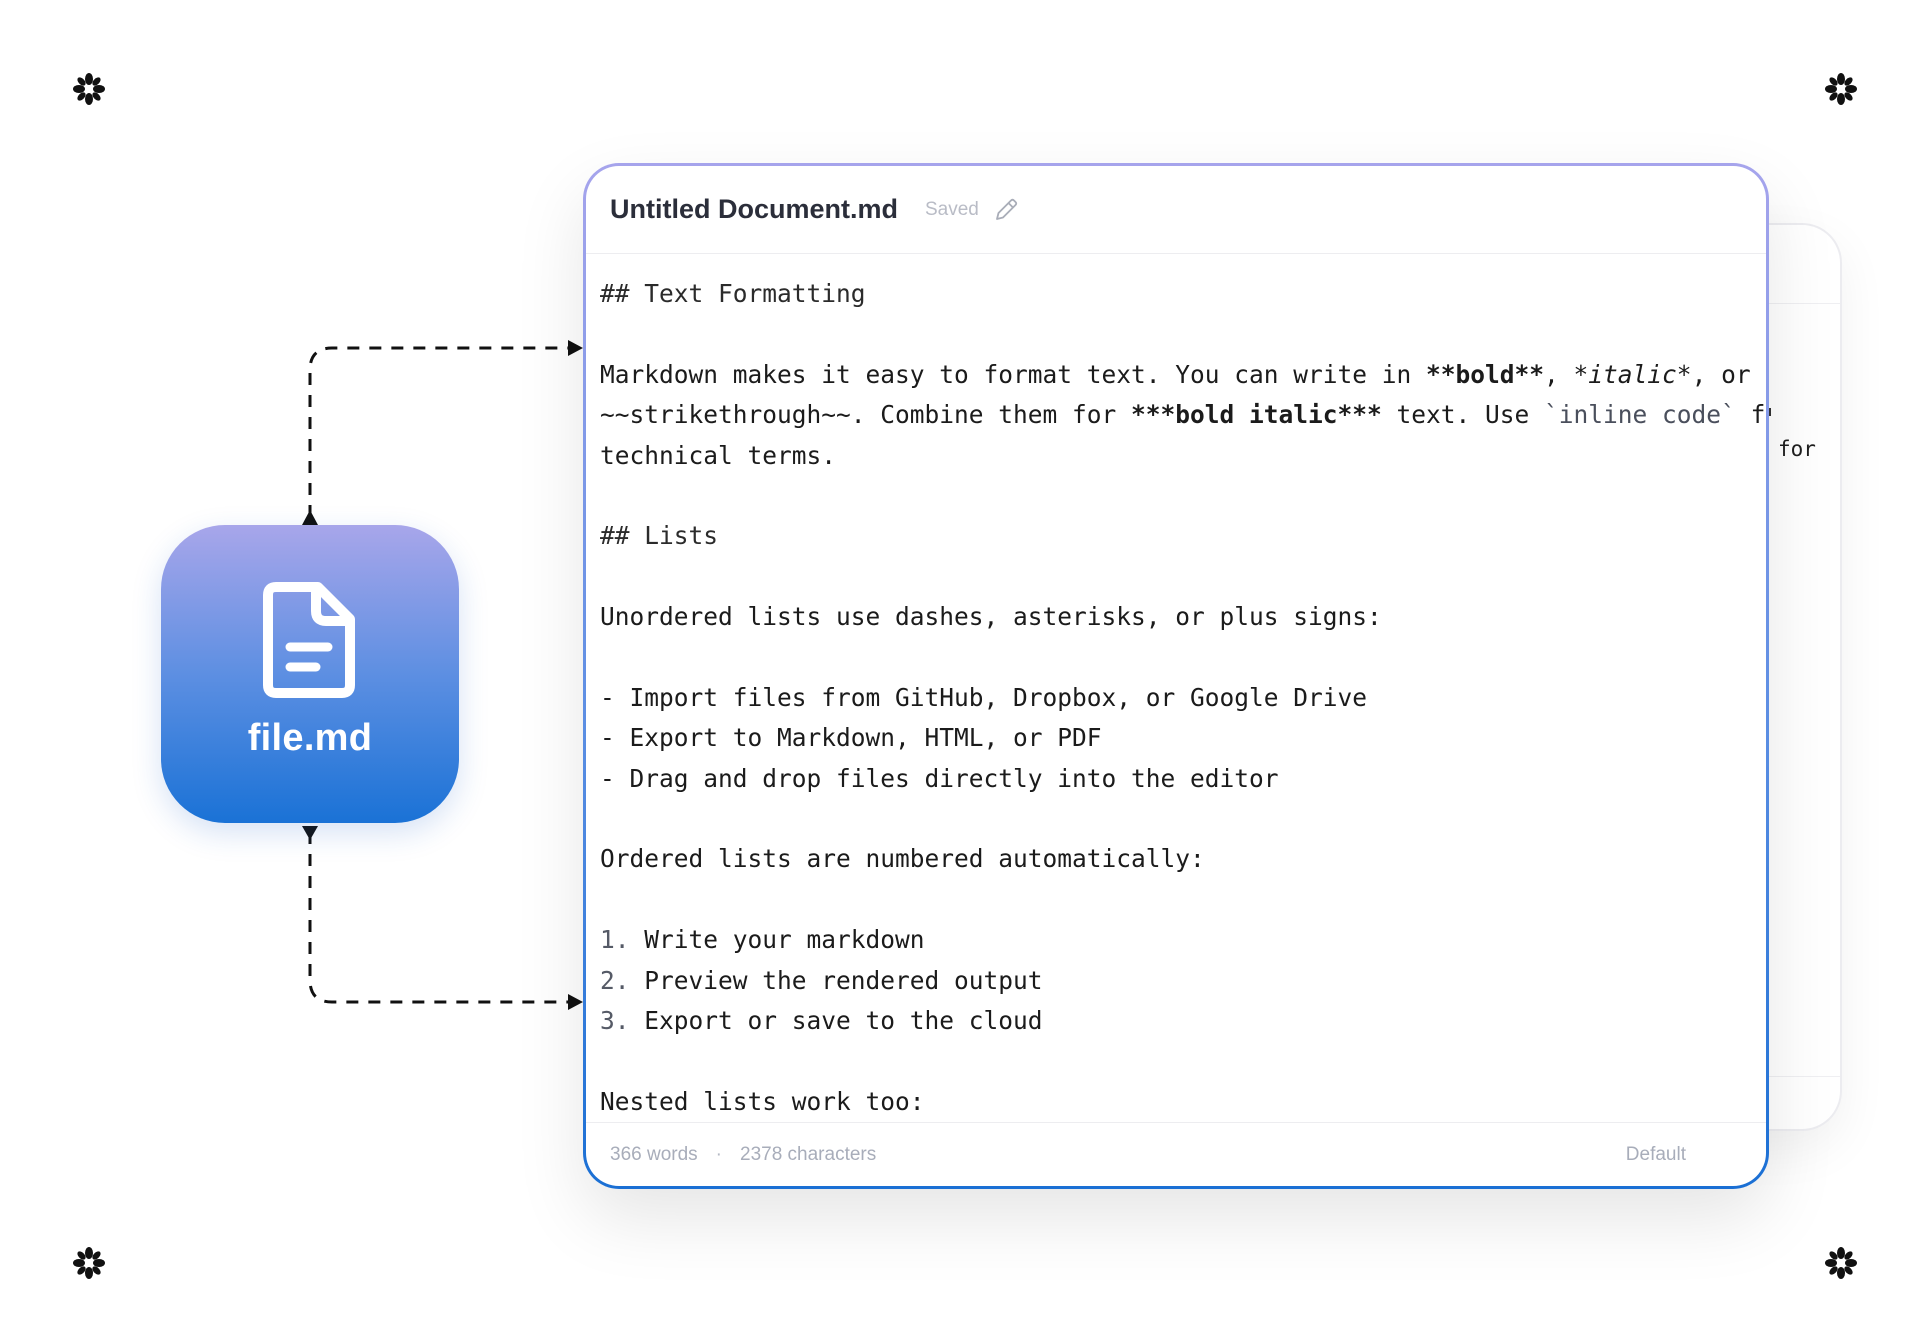 The image size is (1920, 1320). Describe the element at coordinates (866, 415) in the screenshot. I see `text-run: ~~strikethrough~~. Combine them for` at that location.